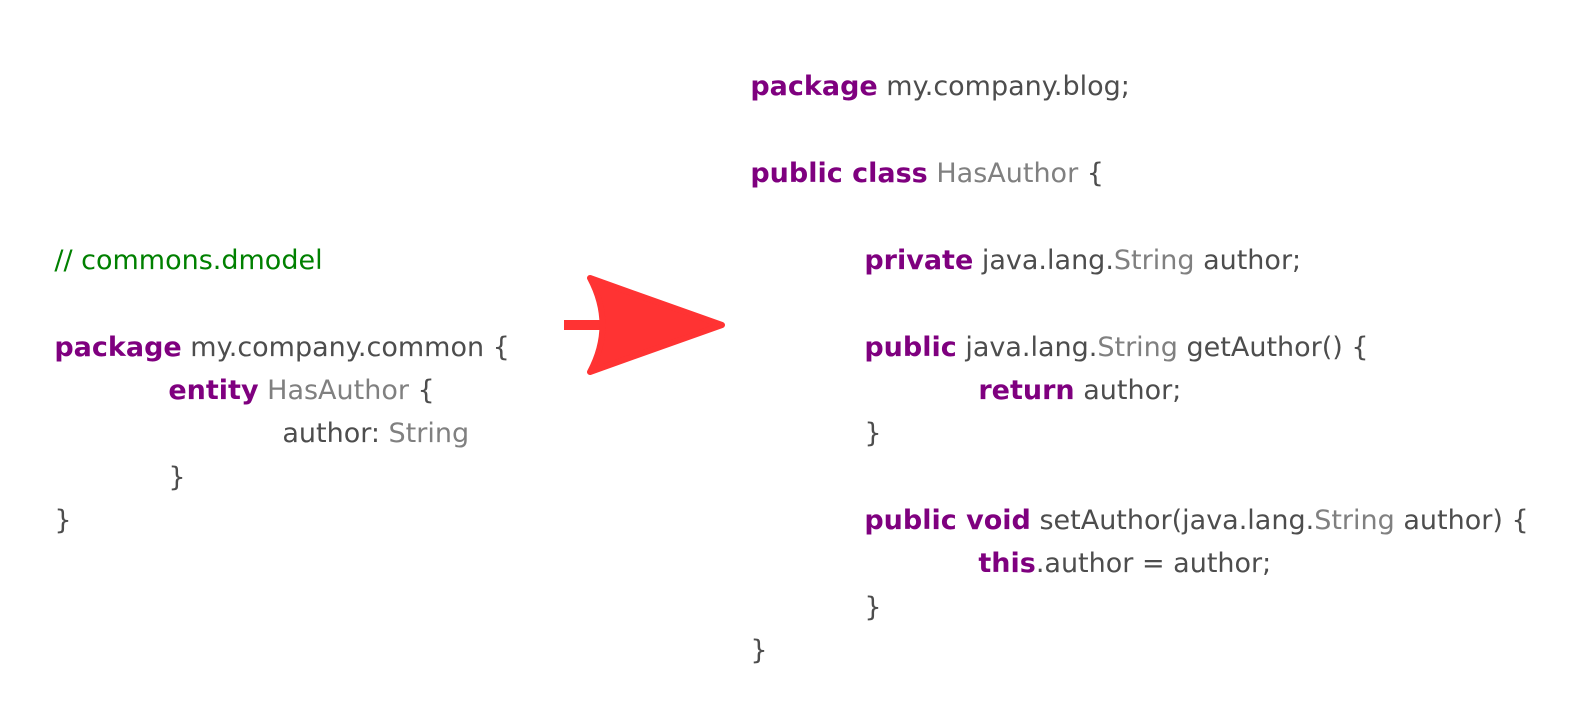  What do you see at coordinates (1007, 563) in the screenshot?
I see `keyword: this` at bounding box center [1007, 563].